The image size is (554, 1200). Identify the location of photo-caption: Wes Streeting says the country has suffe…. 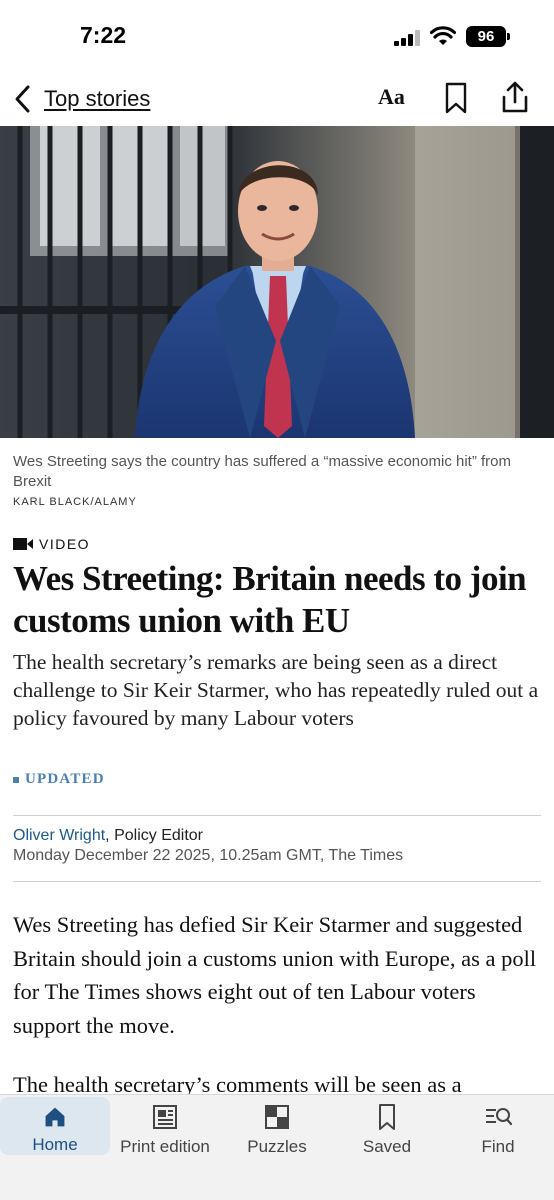
(262, 471).